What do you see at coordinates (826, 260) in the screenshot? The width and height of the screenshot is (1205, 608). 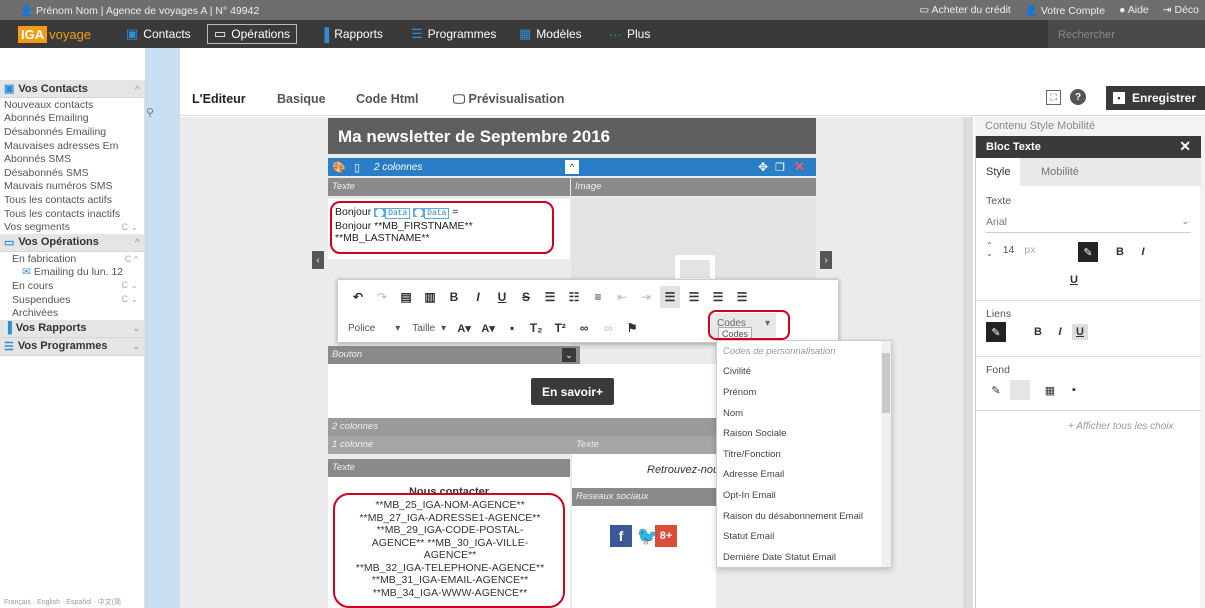 I see `next-arrow-icon: ›` at bounding box center [826, 260].